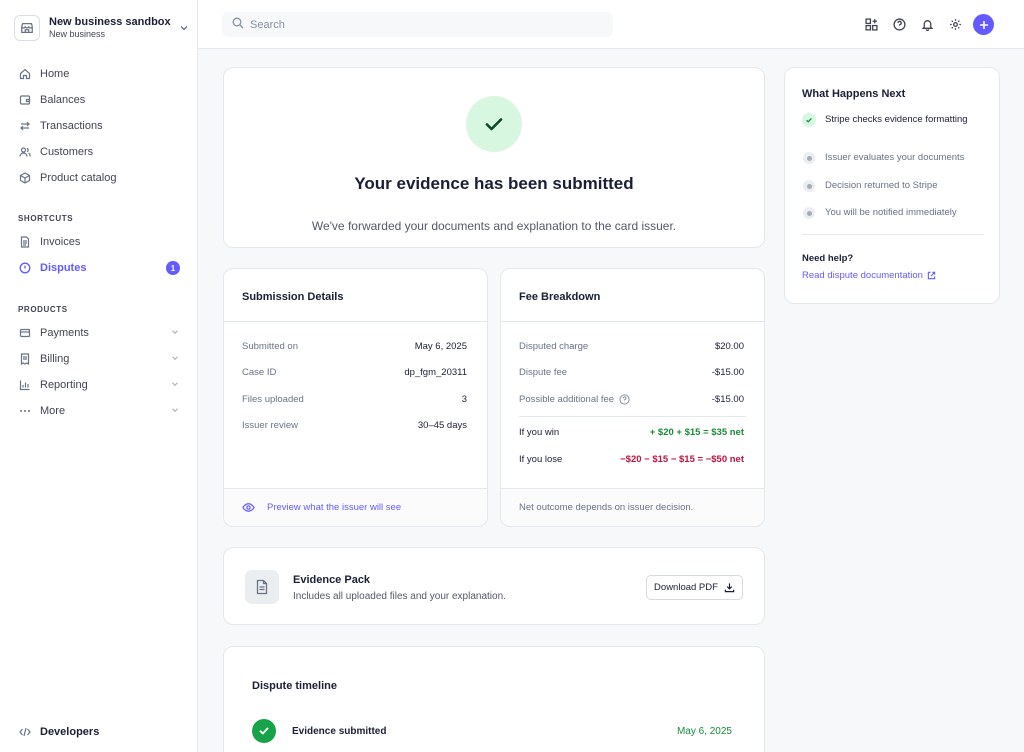 The image size is (1024, 752). Describe the element at coordinates (78, 178) in the screenshot. I see `sidebar-item-label: Product catalog` at that location.